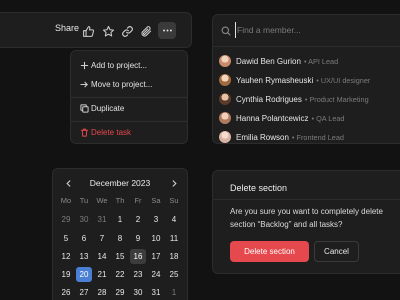 This screenshot has height=300, width=400. What do you see at coordinates (259, 188) in the screenshot?
I see `dialog-title: Delete section` at bounding box center [259, 188].